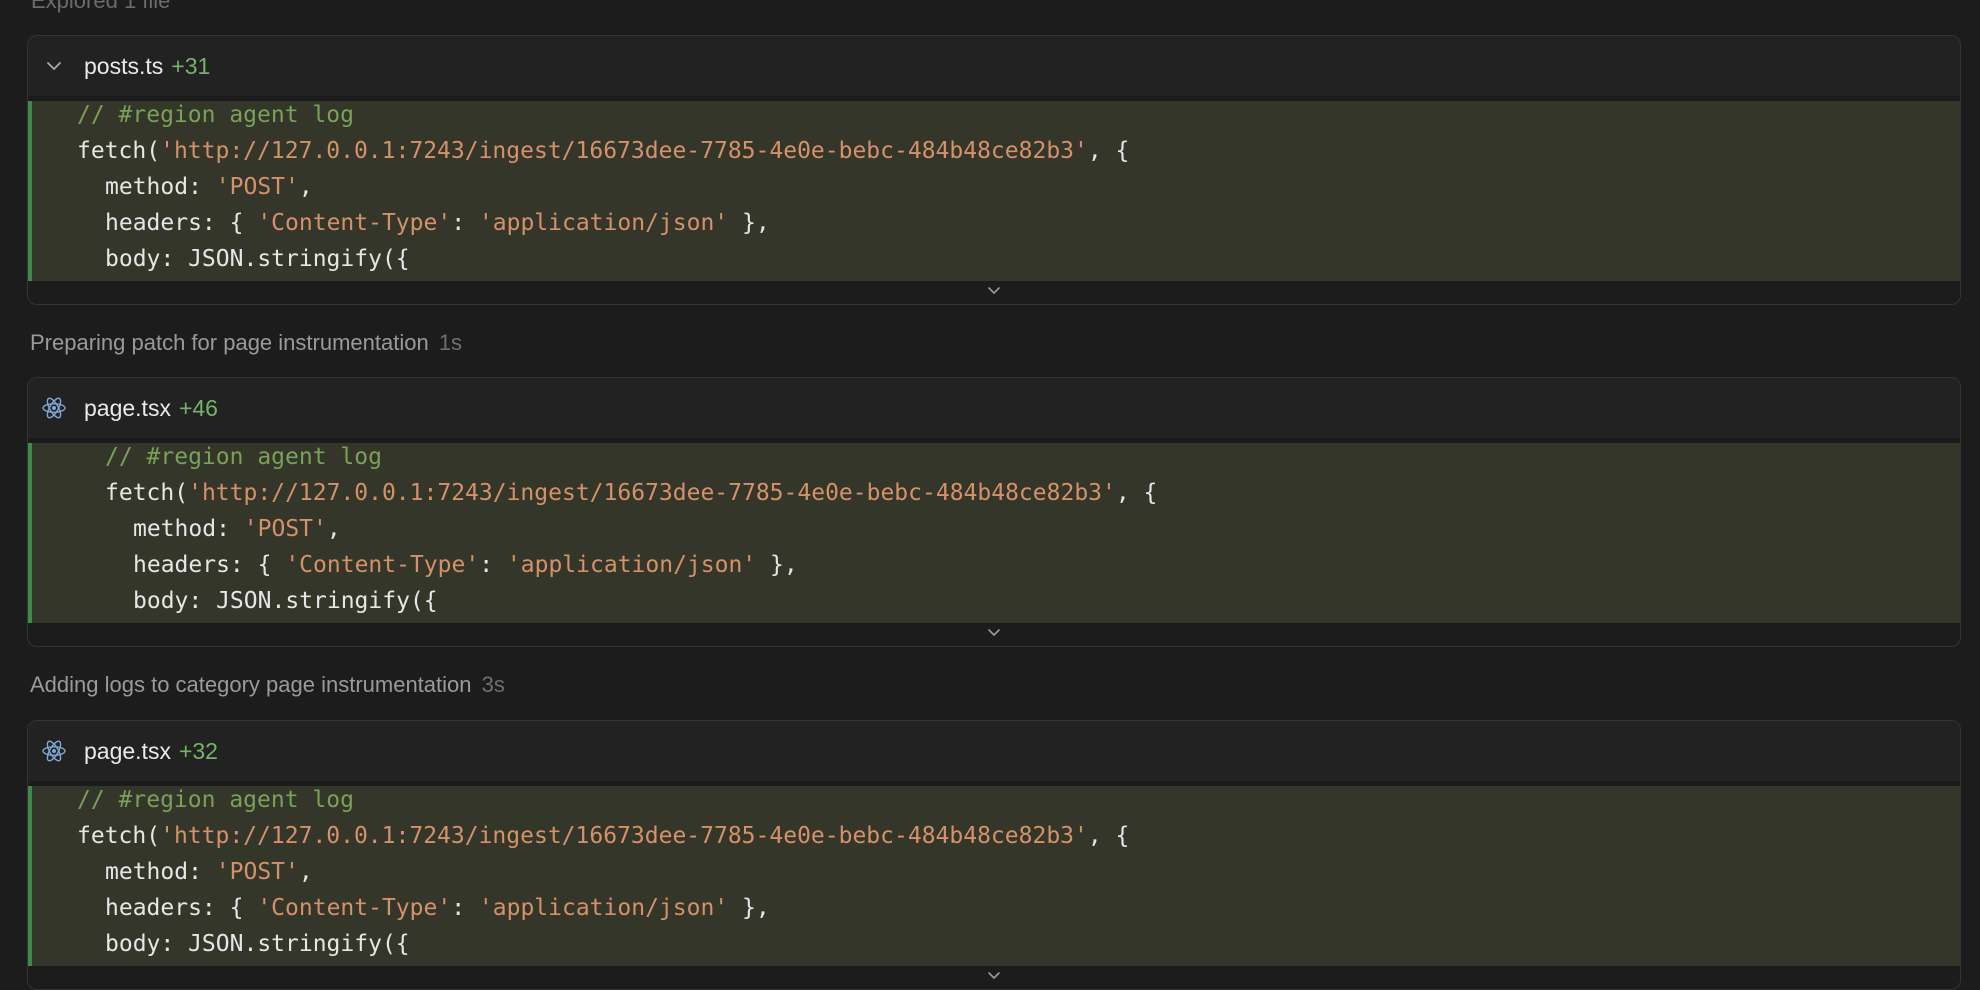 The width and height of the screenshot is (1980, 990). Describe the element at coordinates (198, 408) in the screenshot. I see `added-lines-count: +46` at that location.